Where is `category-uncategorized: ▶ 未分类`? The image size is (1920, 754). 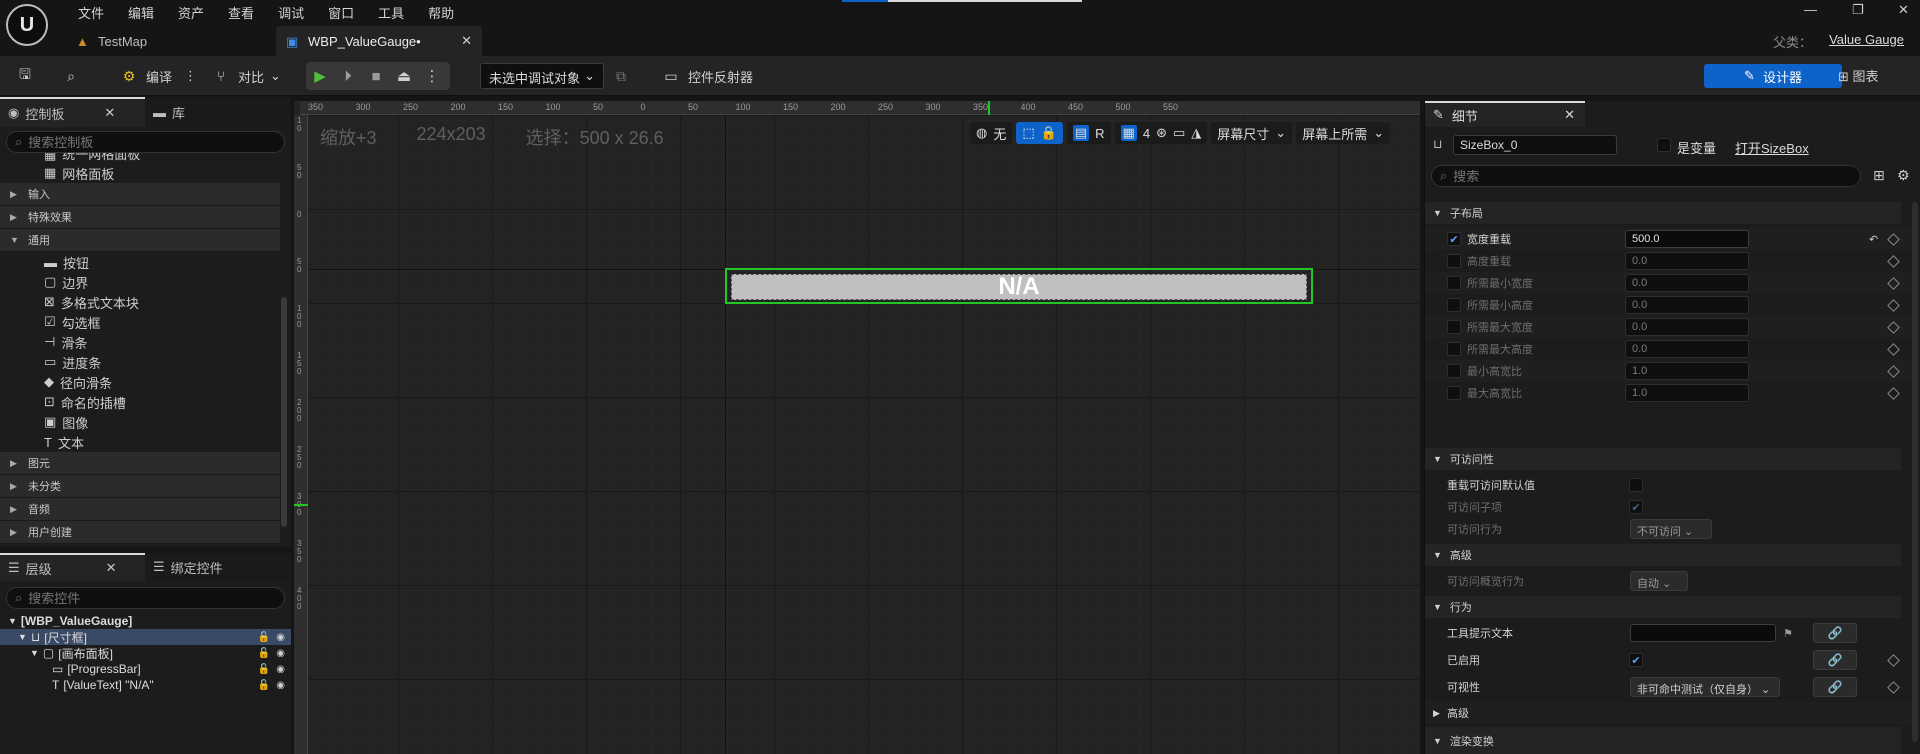 category-uncategorized: ▶ 未分类 is located at coordinates (140, 486).